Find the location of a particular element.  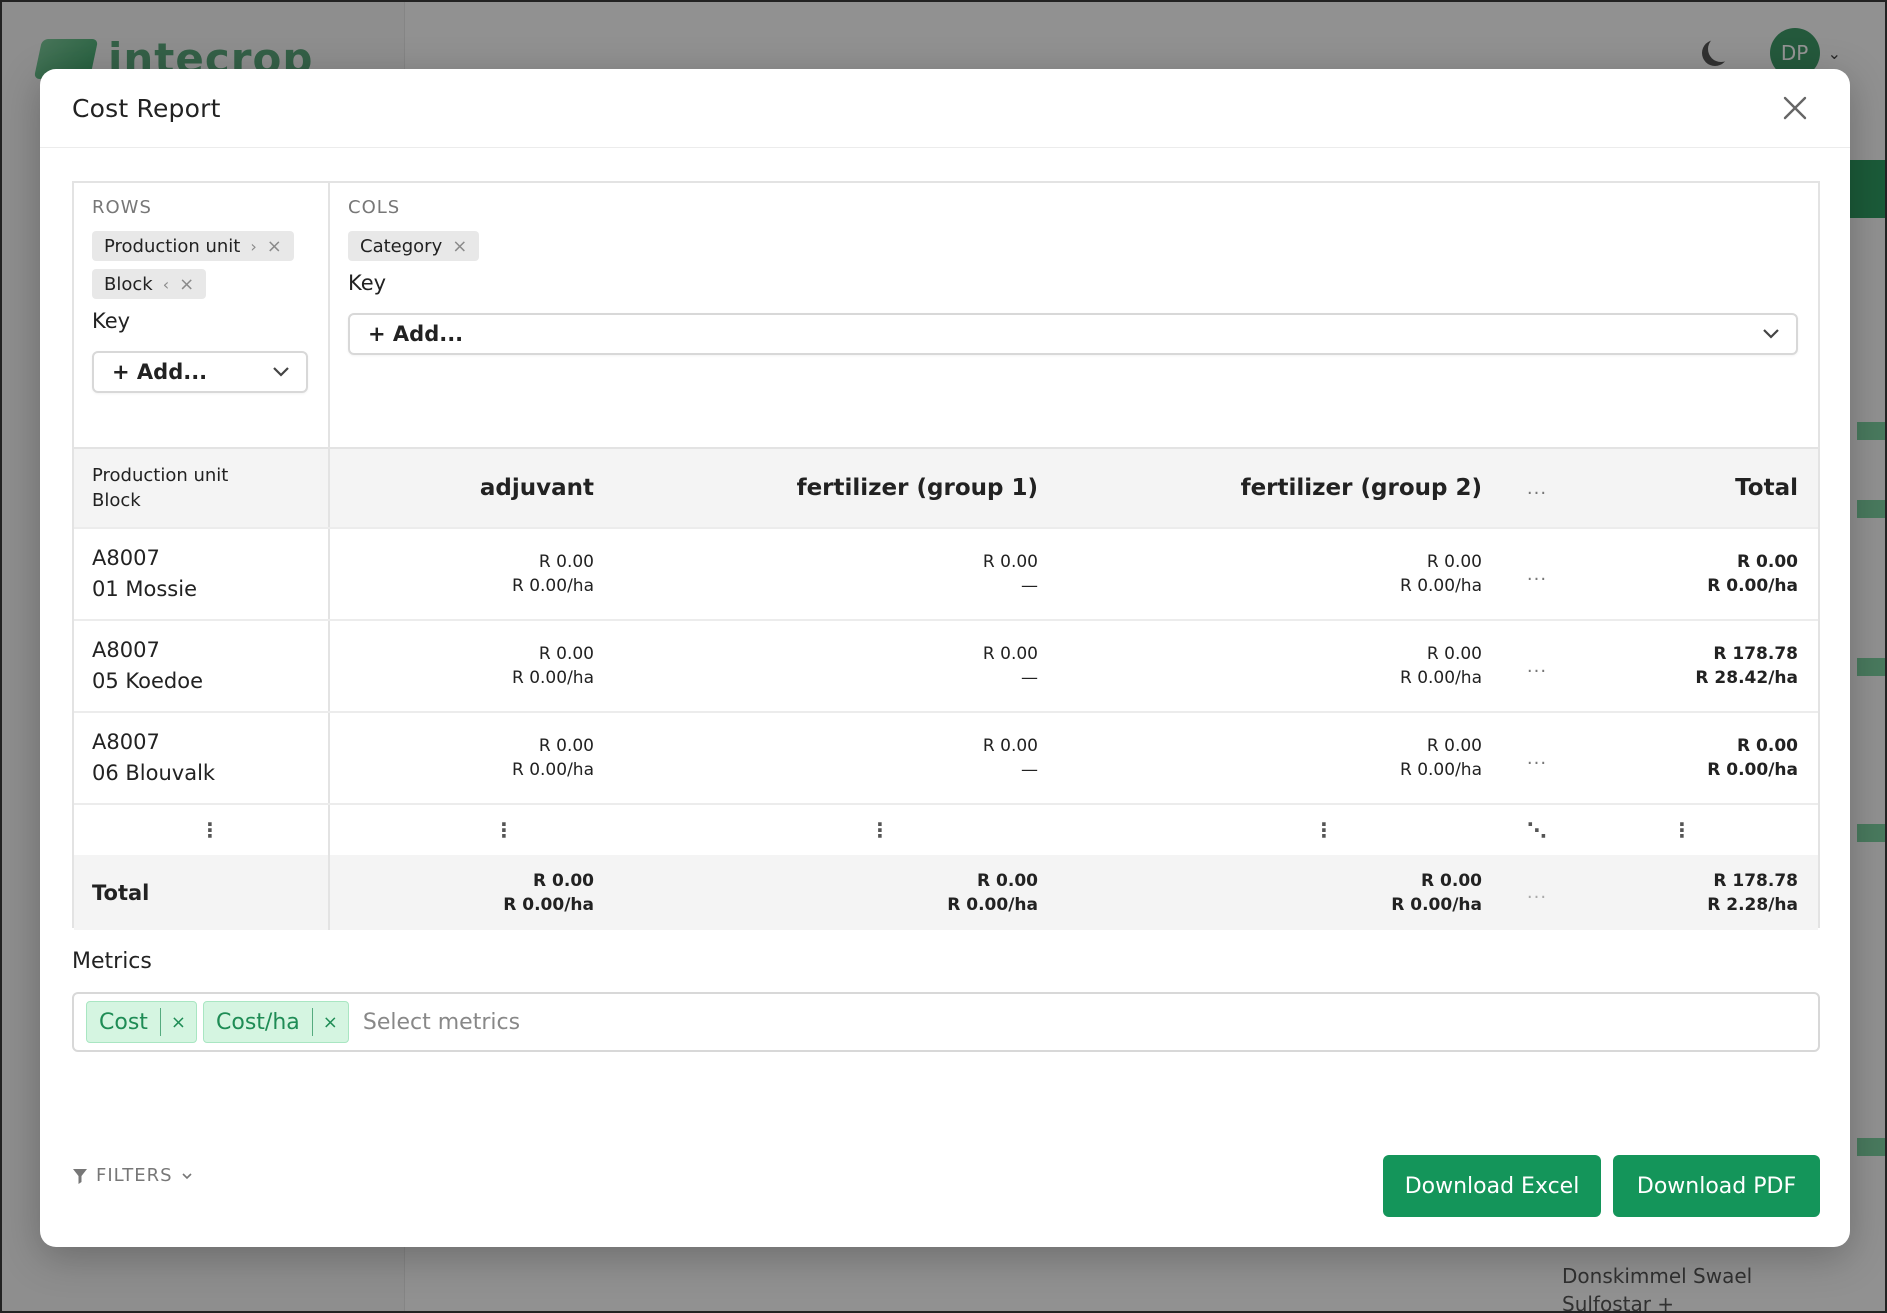

modal-title: Cost Report is located at coordinates (146, 108).